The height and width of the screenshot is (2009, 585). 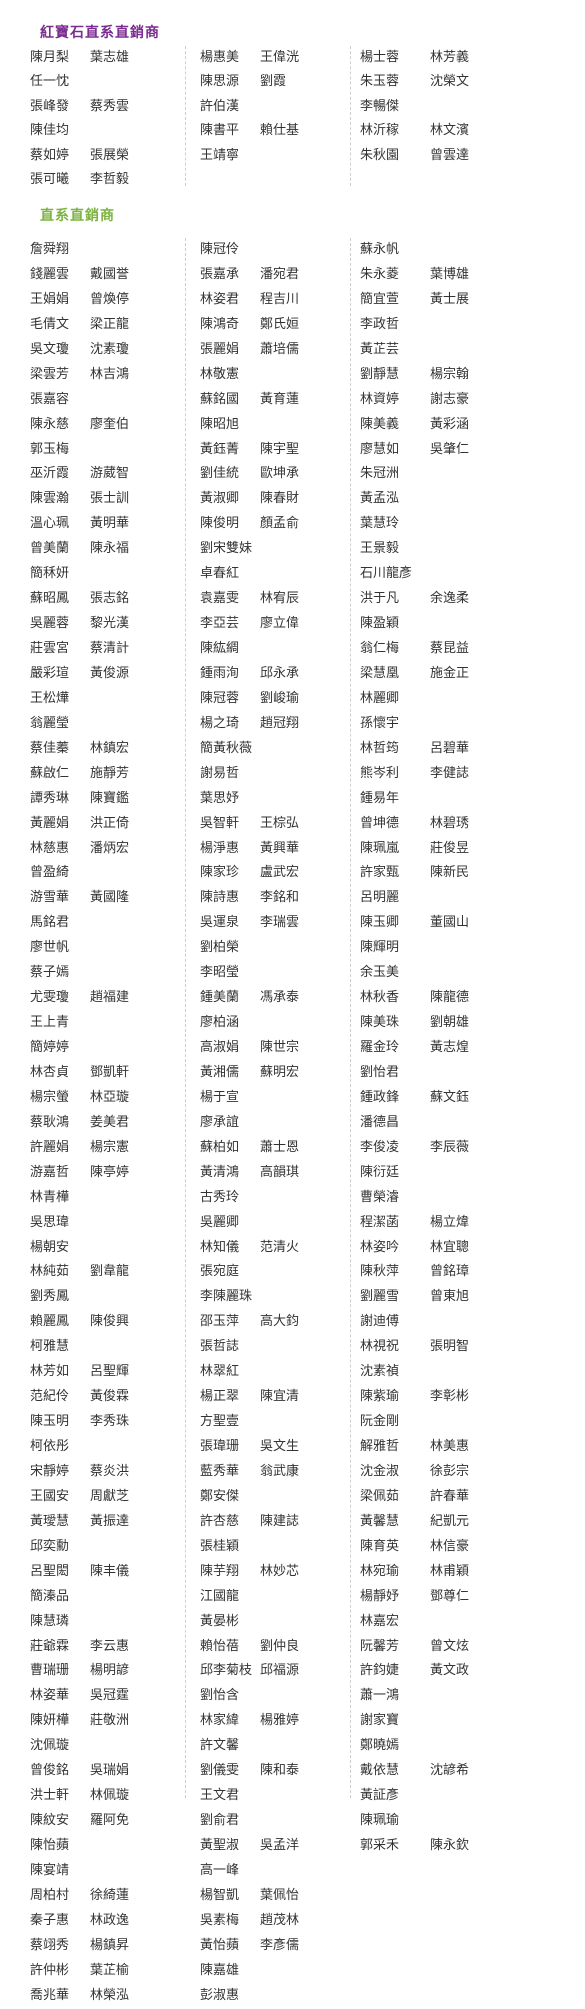 I want to click on person-name: 王偉洸, so click(x=280, y=57).